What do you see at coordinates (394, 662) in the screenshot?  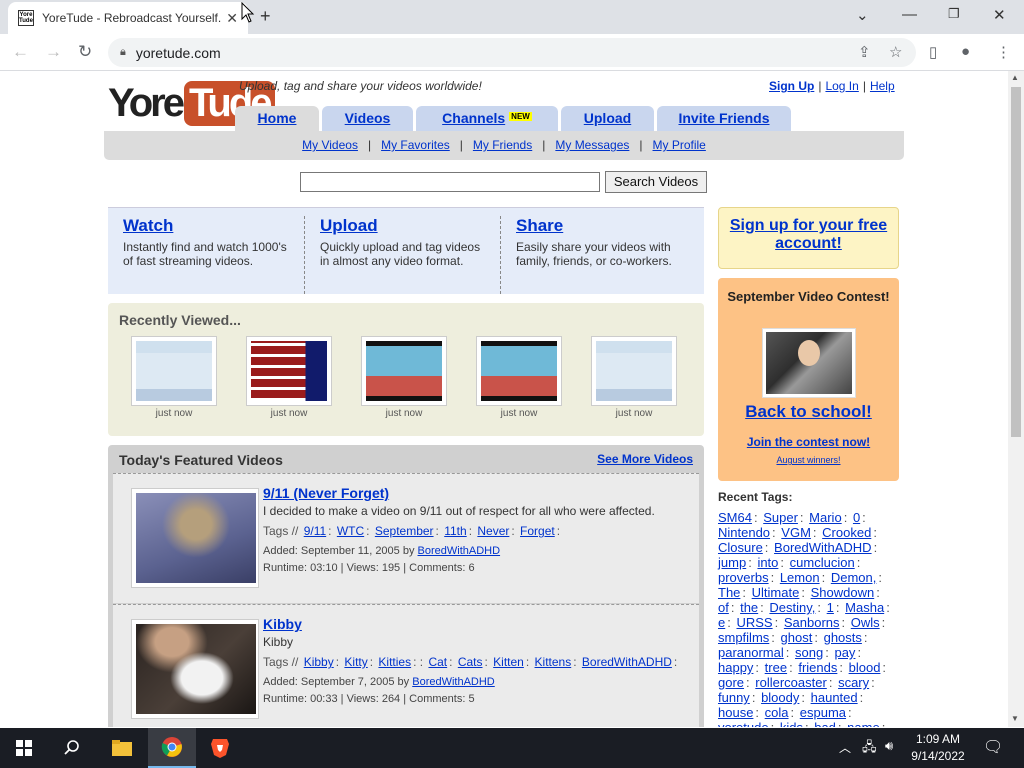 I see `tag-link: Kitties` at bounding box center [394, 662].